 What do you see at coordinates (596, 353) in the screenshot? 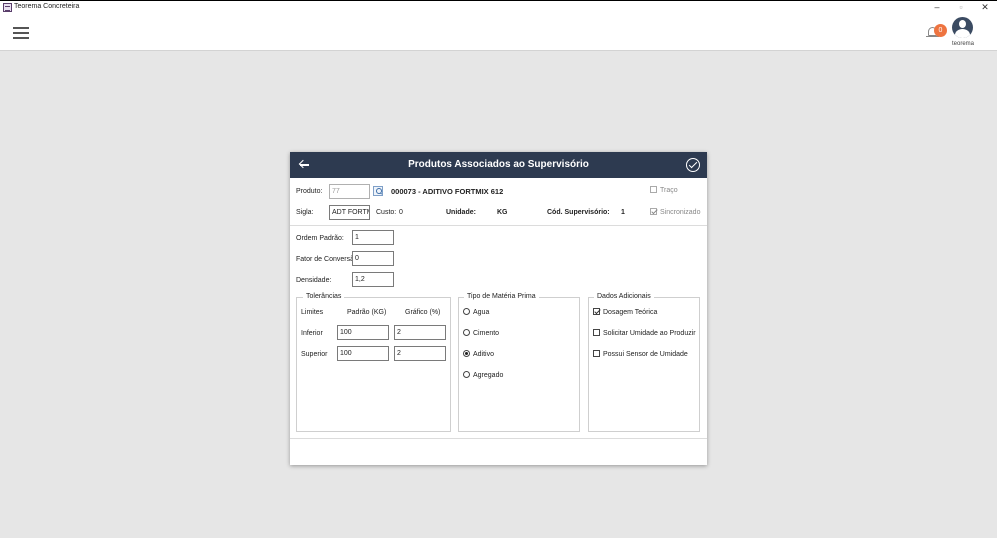
I see `possui-sensor-checkbox` at bounding box center [596, 353].